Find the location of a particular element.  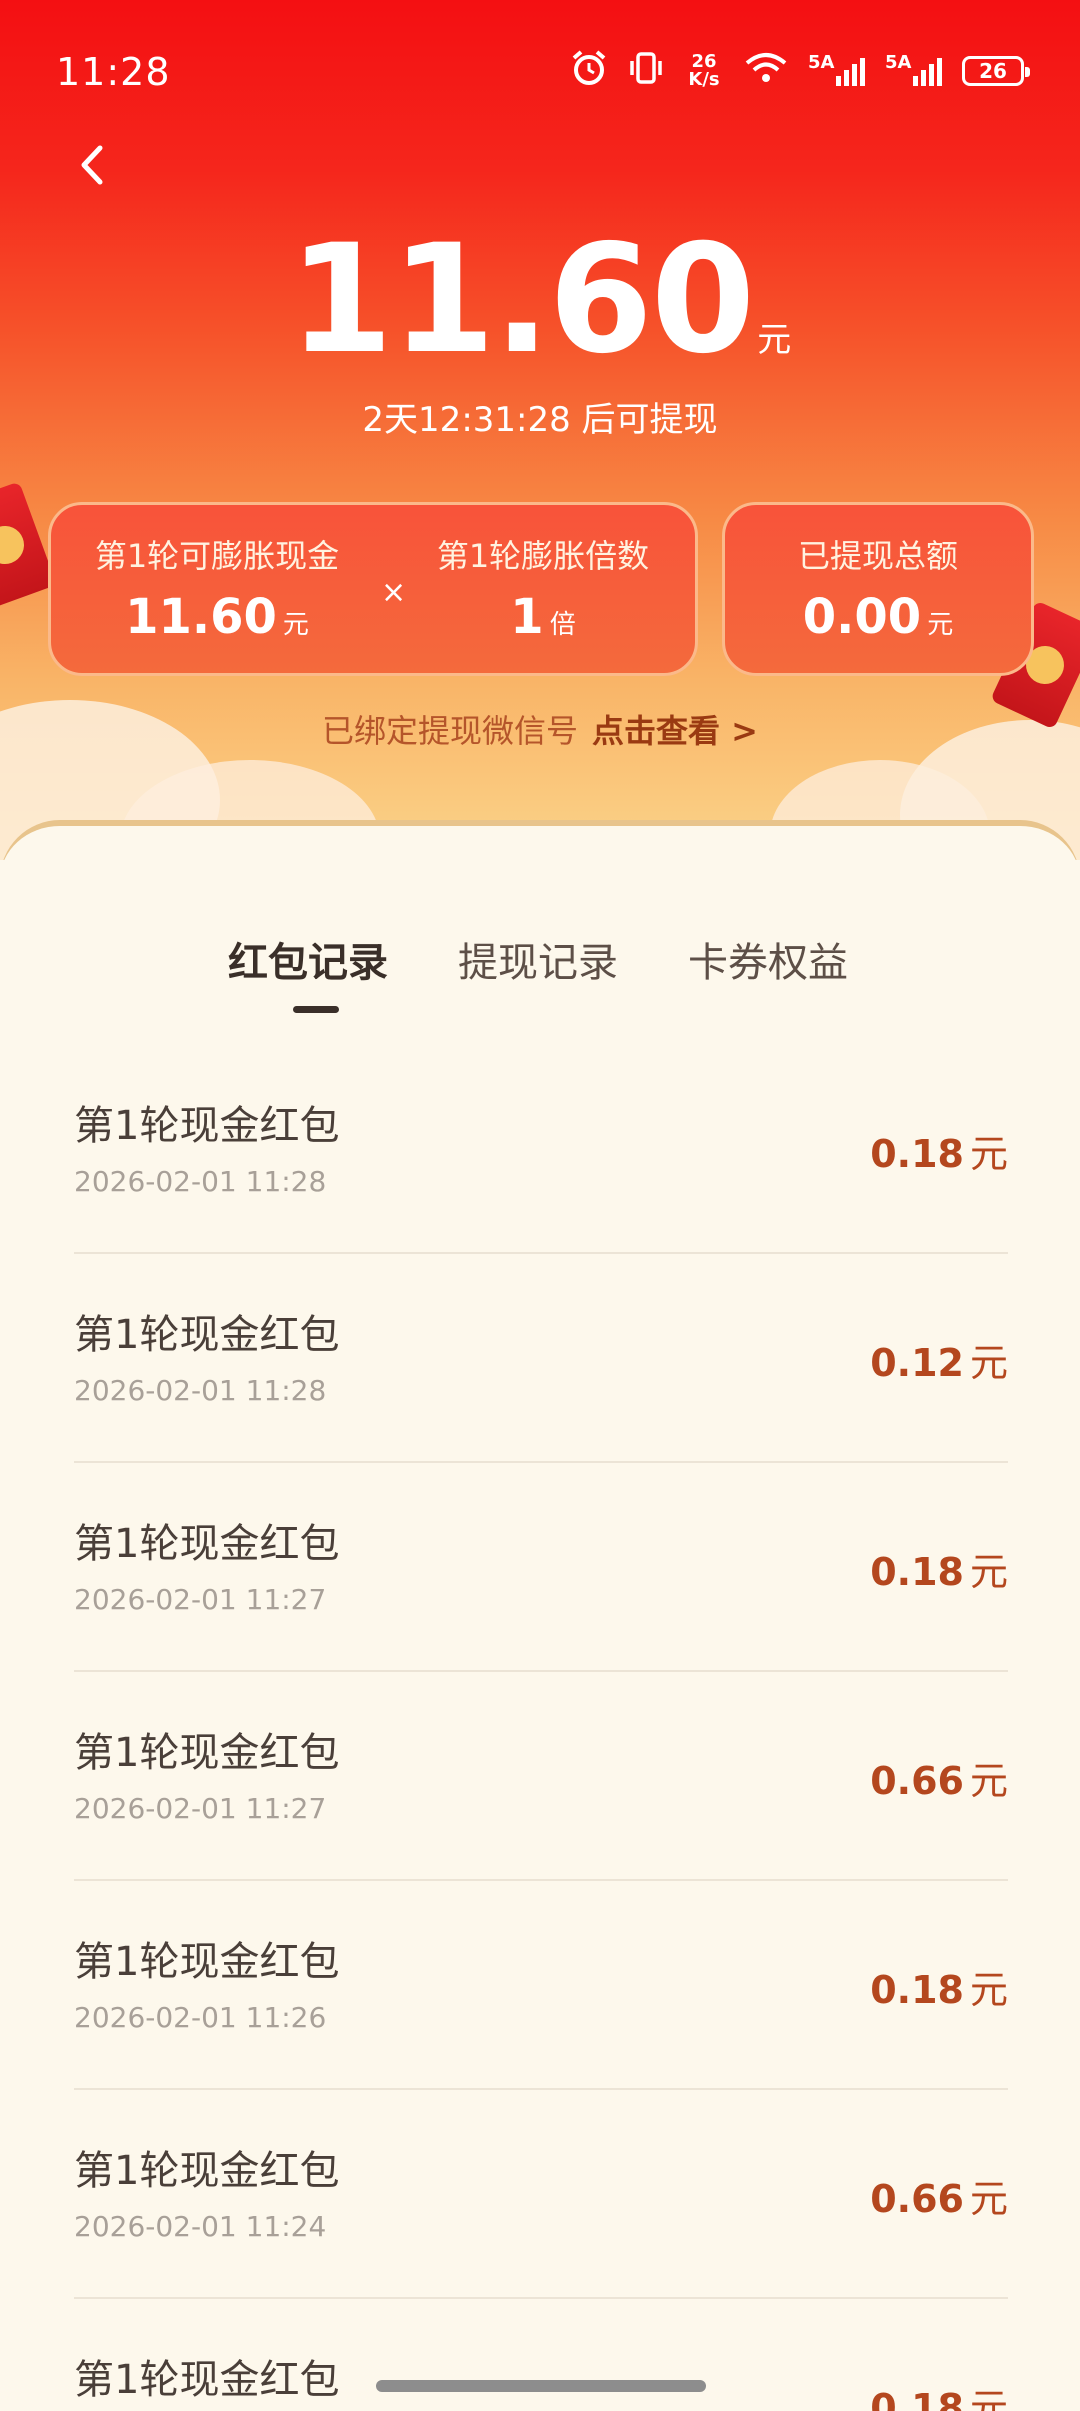

cellular-signal-2-icon: 5A is located at coordinates (913, 69).